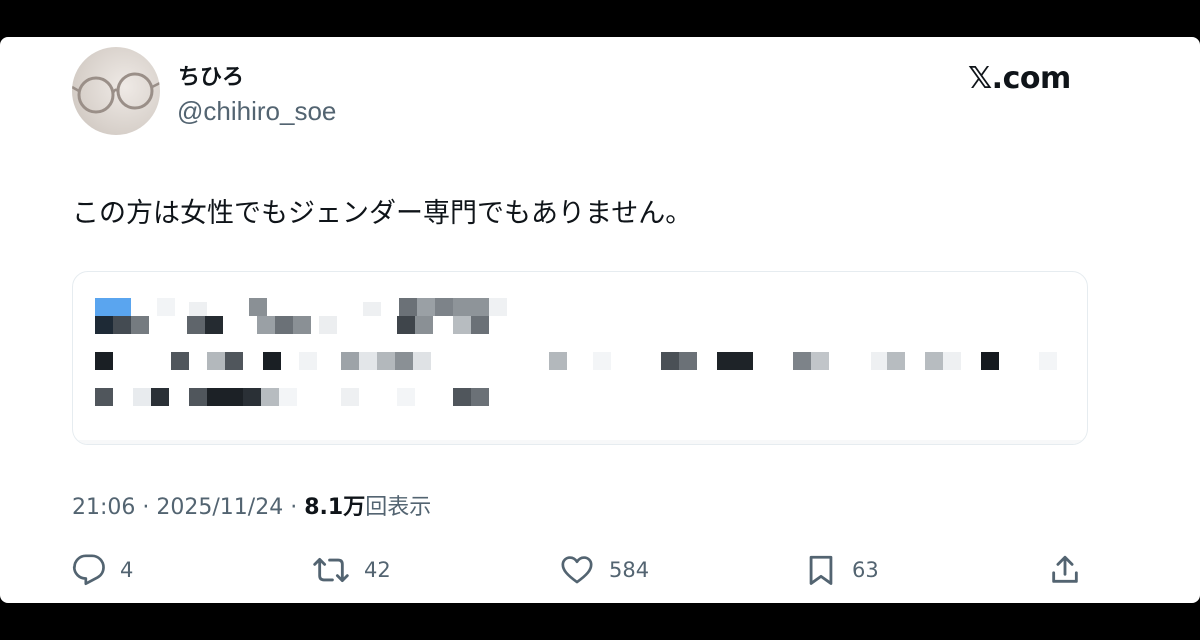  Describe the element at coordinates (256, 111) in the screenshot. I see `user-handle: @chihiro_soe` at that location.